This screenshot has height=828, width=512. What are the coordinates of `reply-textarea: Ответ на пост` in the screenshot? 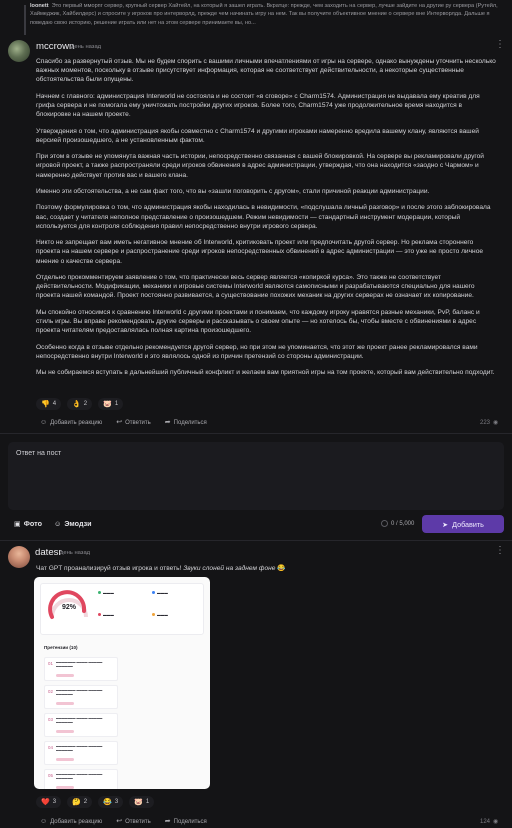 It's located at (256, 476).